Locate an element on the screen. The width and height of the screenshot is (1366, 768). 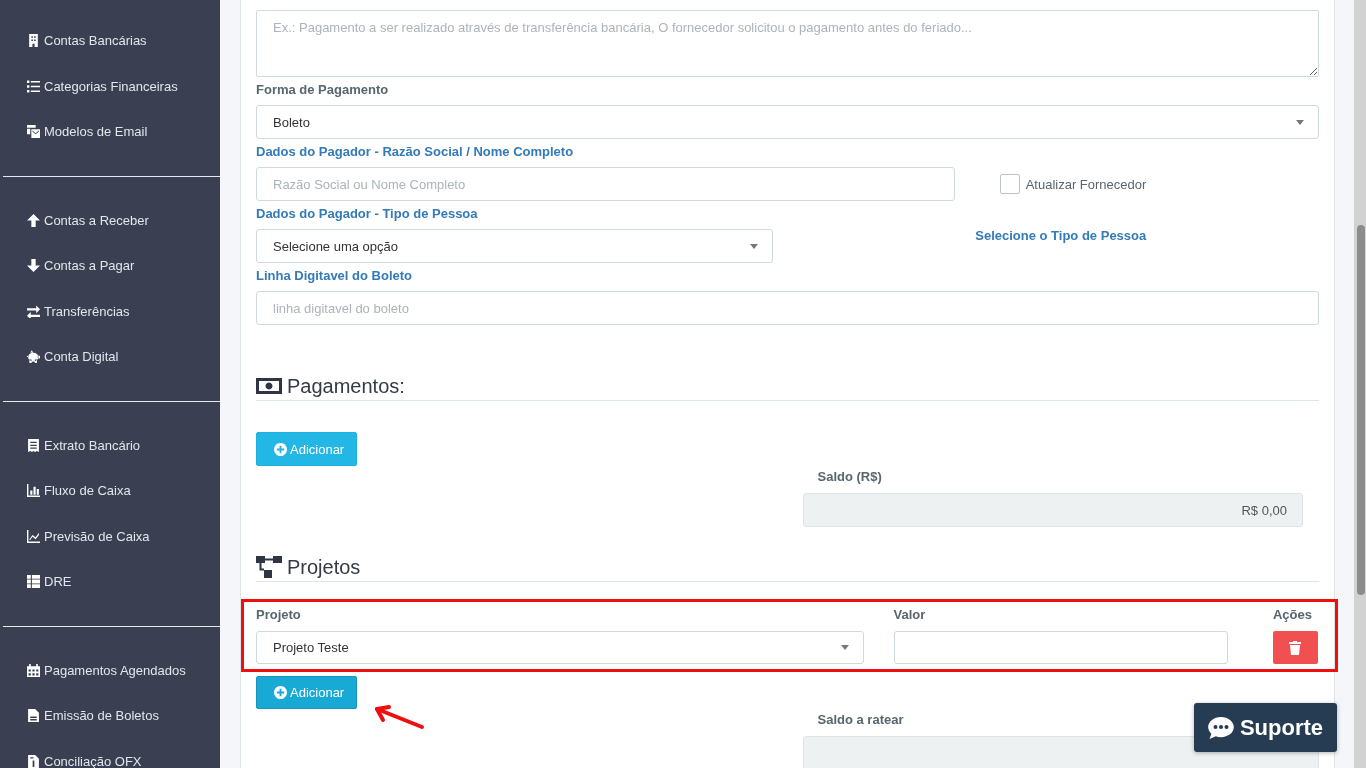
down-arrow-icon is located at coordinates (33, 266).